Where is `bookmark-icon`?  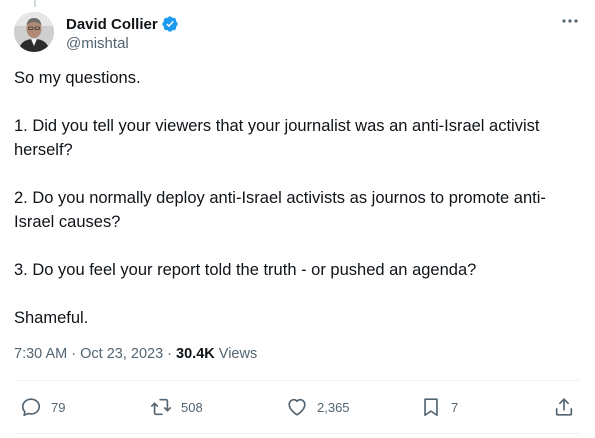 bookmark-icon is located at coordinates (431, 407).